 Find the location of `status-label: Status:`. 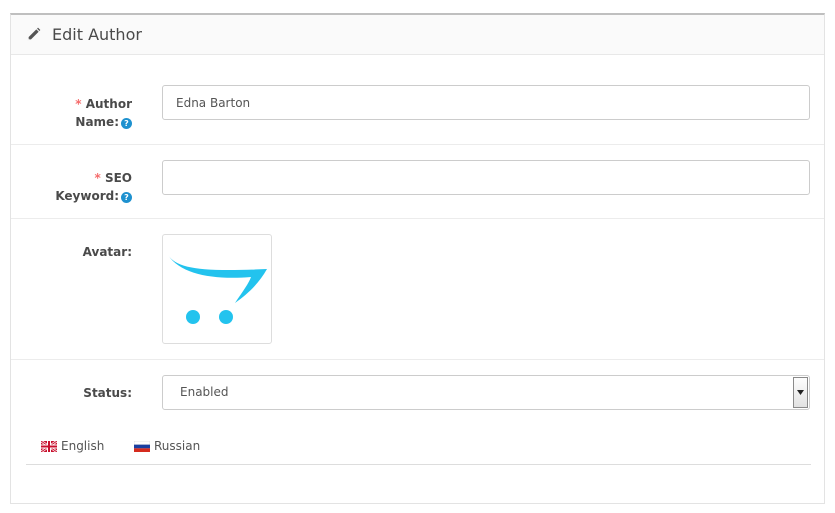

status-label: Status: is located at coordinates (107, 393).